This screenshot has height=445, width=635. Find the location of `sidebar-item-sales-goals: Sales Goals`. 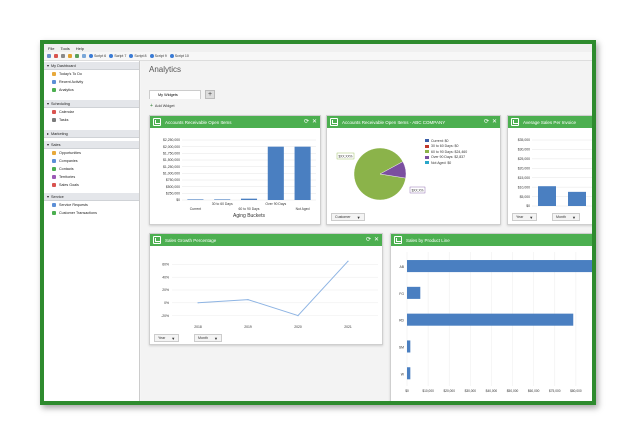

sidebar-item-sales-goals: Sales Goals is located at coordinates (91, 185).